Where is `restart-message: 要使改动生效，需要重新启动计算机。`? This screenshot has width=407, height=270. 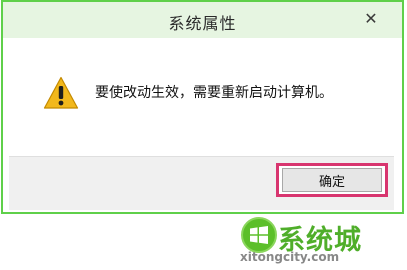
restart-message: 要使改动生效，需要重新启动计算机。 is located at coordinates (214, 93).